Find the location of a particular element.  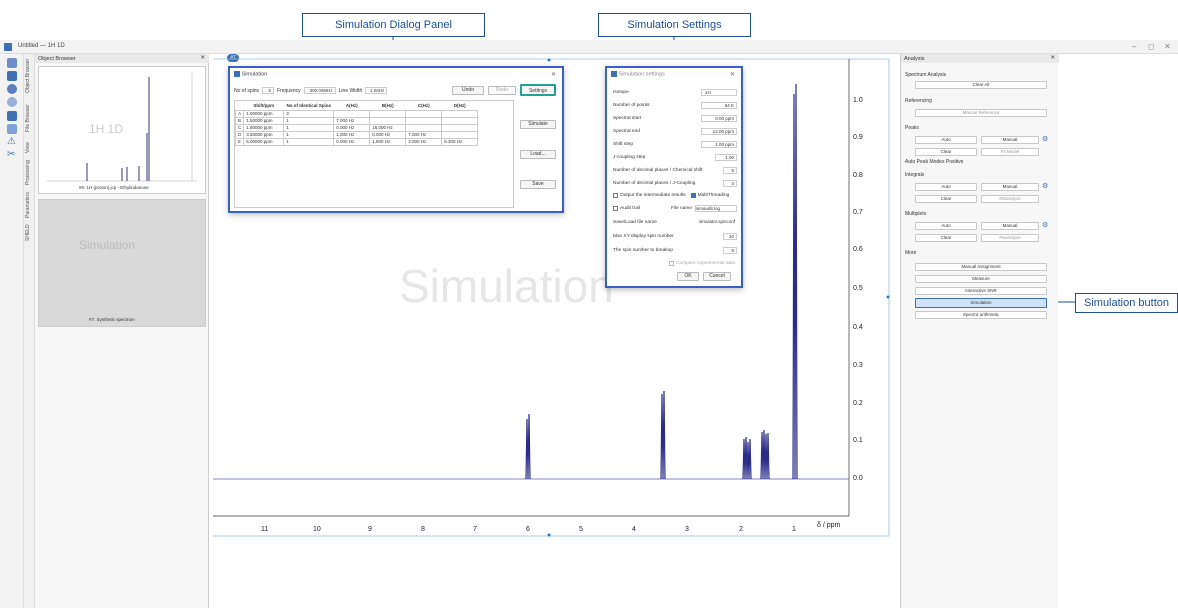

j-coupling-step-label: J-coupling step is located at coordinates (629, 157).